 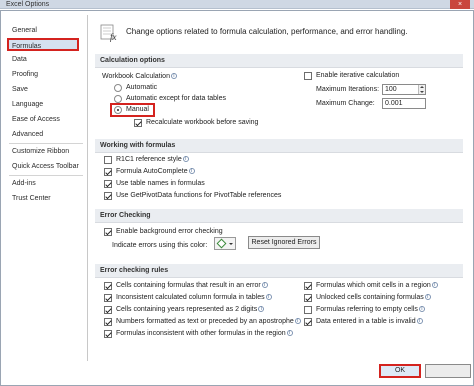 I want to click on radio-manual, so click(x=118, y=110).